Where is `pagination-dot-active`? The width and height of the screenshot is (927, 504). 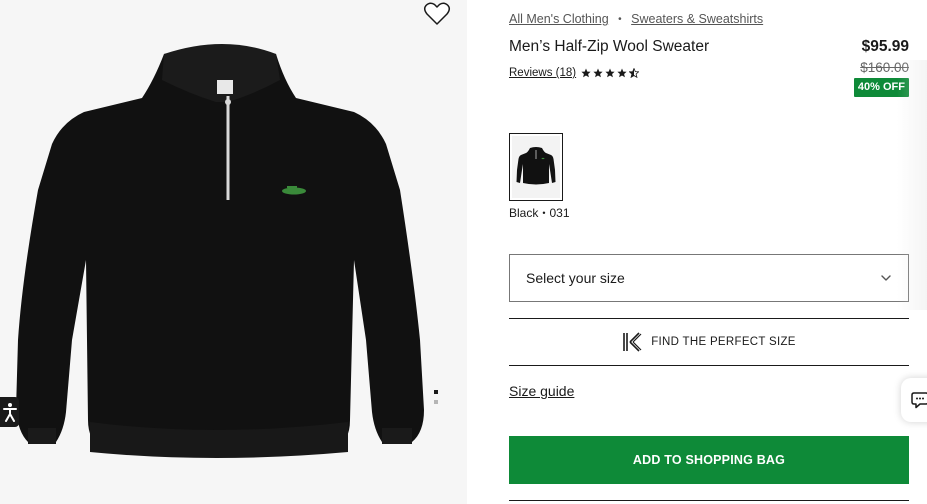
pagination-dot-active is located at coordinates (436, 392).